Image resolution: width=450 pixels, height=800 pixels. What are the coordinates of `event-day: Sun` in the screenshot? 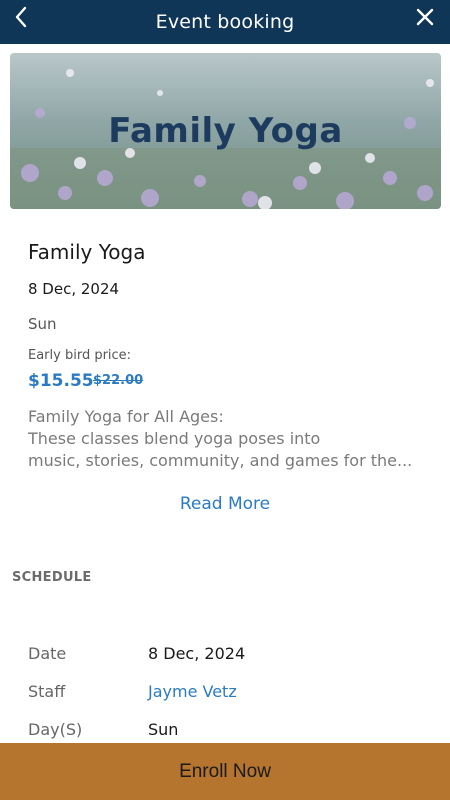 It's located at (42, 324).